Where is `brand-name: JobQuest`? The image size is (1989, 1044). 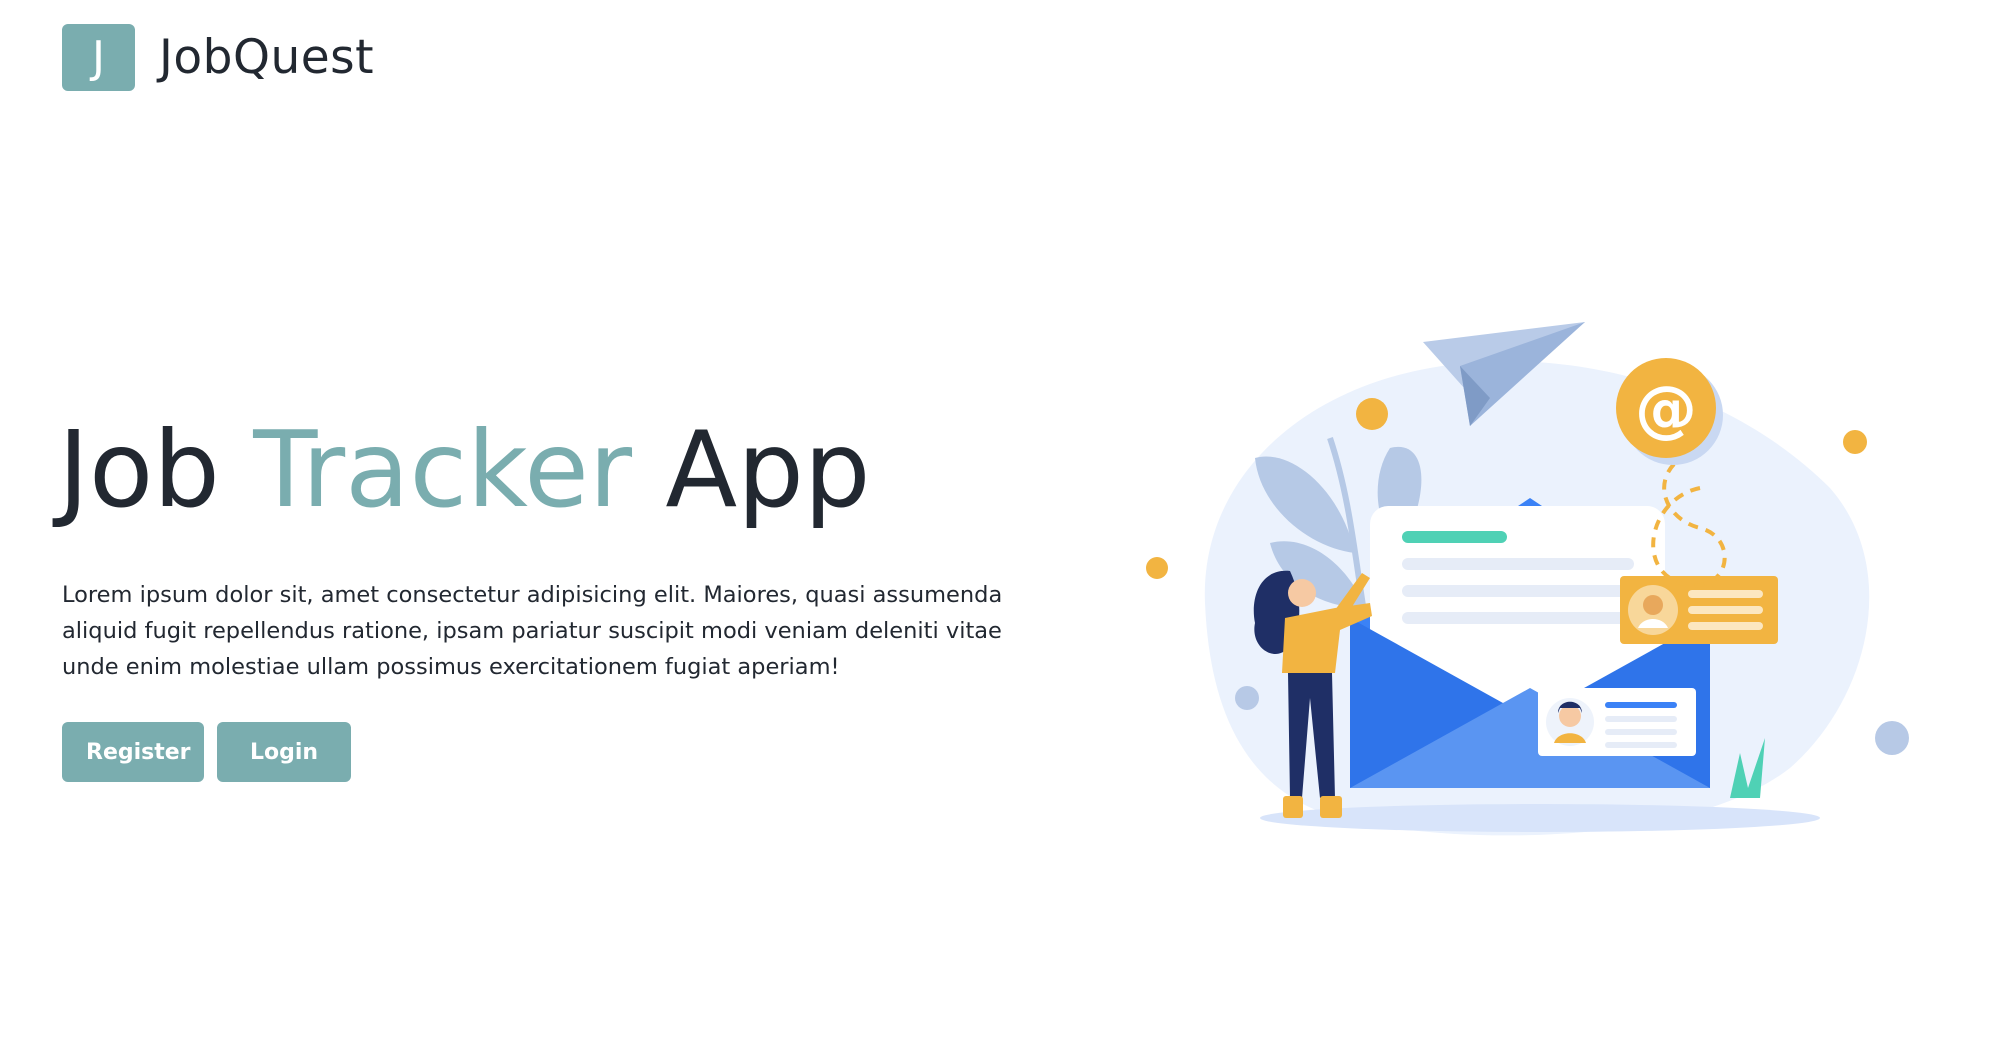 brand-name: JobQuest is located at coordinates (267, 57).